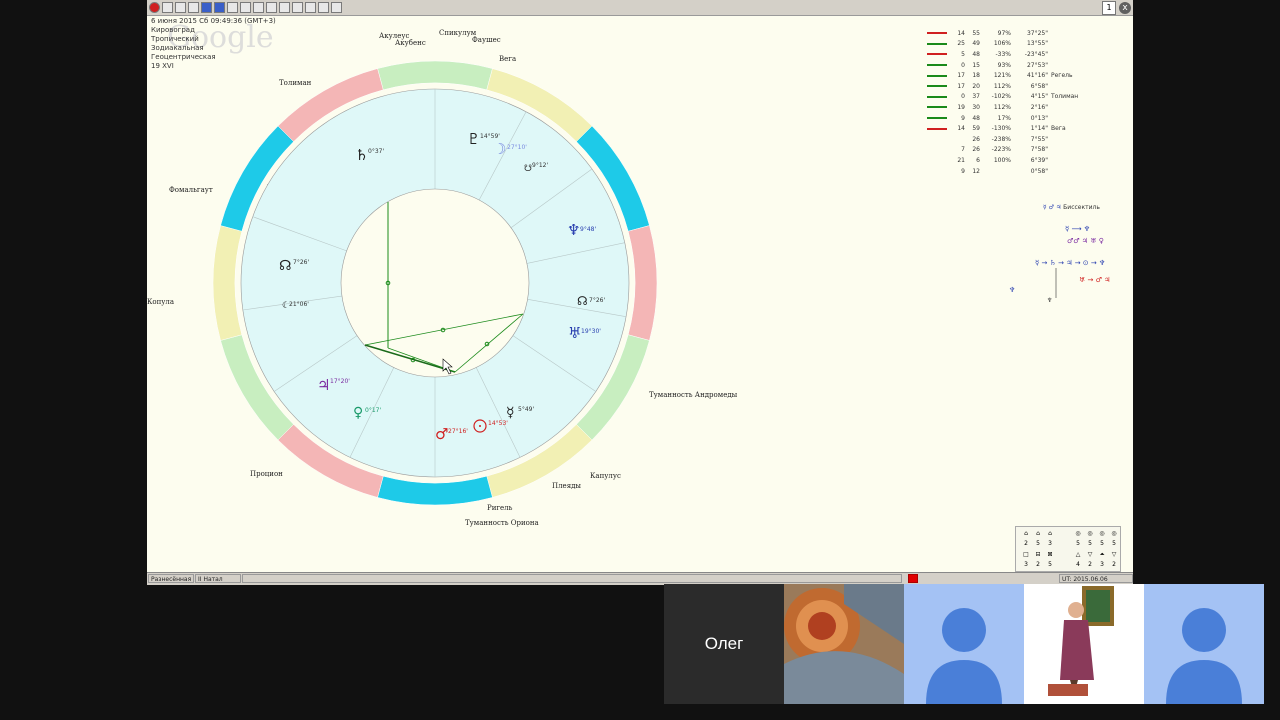  What do you see at coordinates (1078, 533) in the screenshot?
I see `aspect-summary-cell: ◎` at bounding box center [1078, 533].